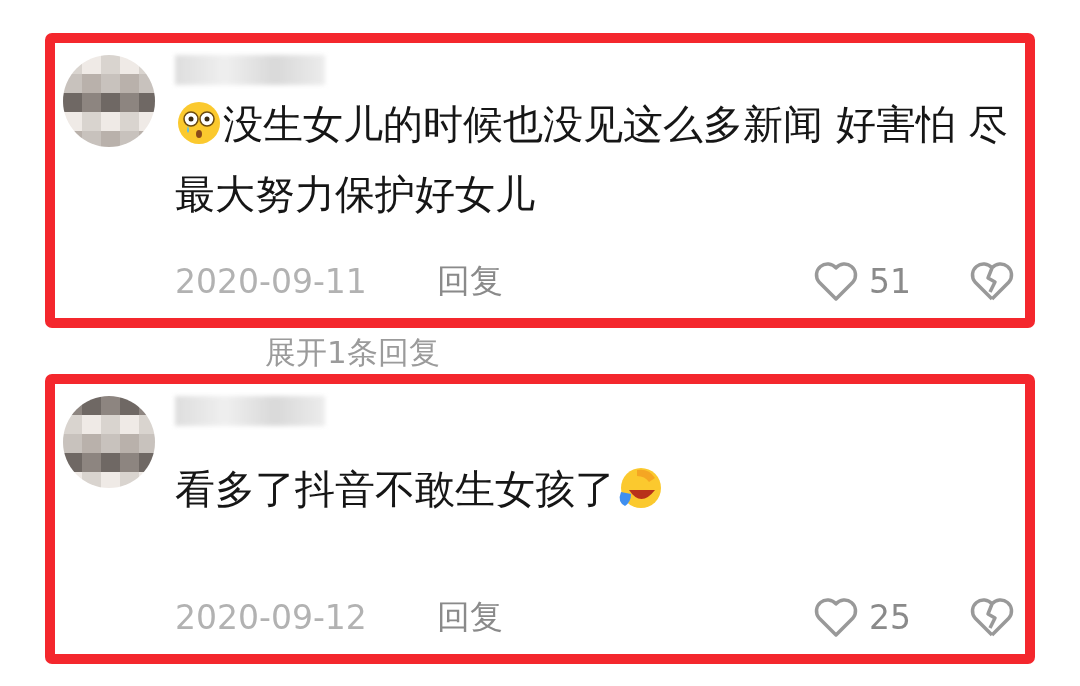 The height and width of the screenshot is (686, 1080). What do you see at coordinates (890, 617) in the screenshot?
I see `like-count: 25` at bounding box center [890, 617].